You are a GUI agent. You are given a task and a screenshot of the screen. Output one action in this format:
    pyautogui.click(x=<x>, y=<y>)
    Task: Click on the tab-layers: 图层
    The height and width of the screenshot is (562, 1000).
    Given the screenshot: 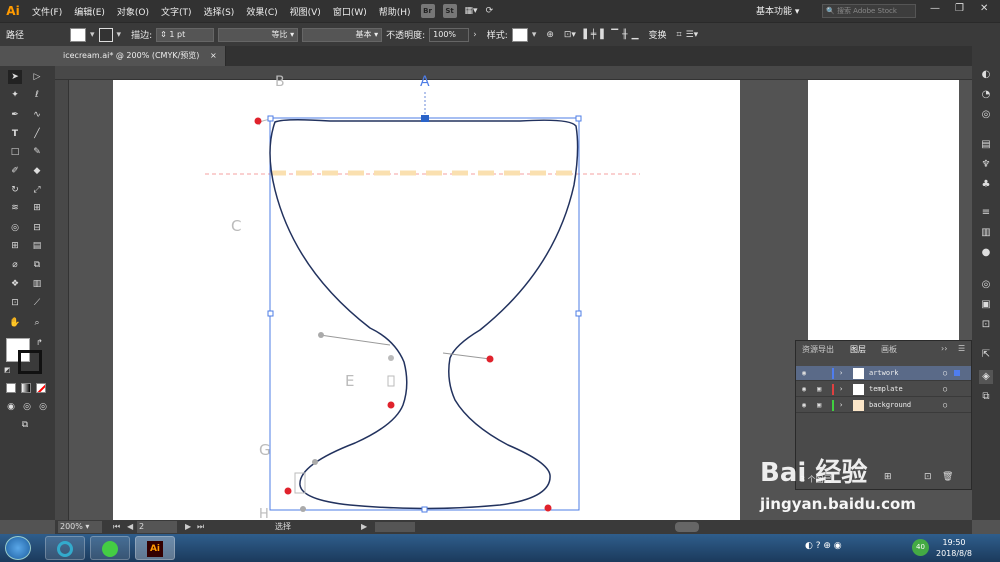 What is the action you would take?
    pyautogui.click(x=858, y=349)
    